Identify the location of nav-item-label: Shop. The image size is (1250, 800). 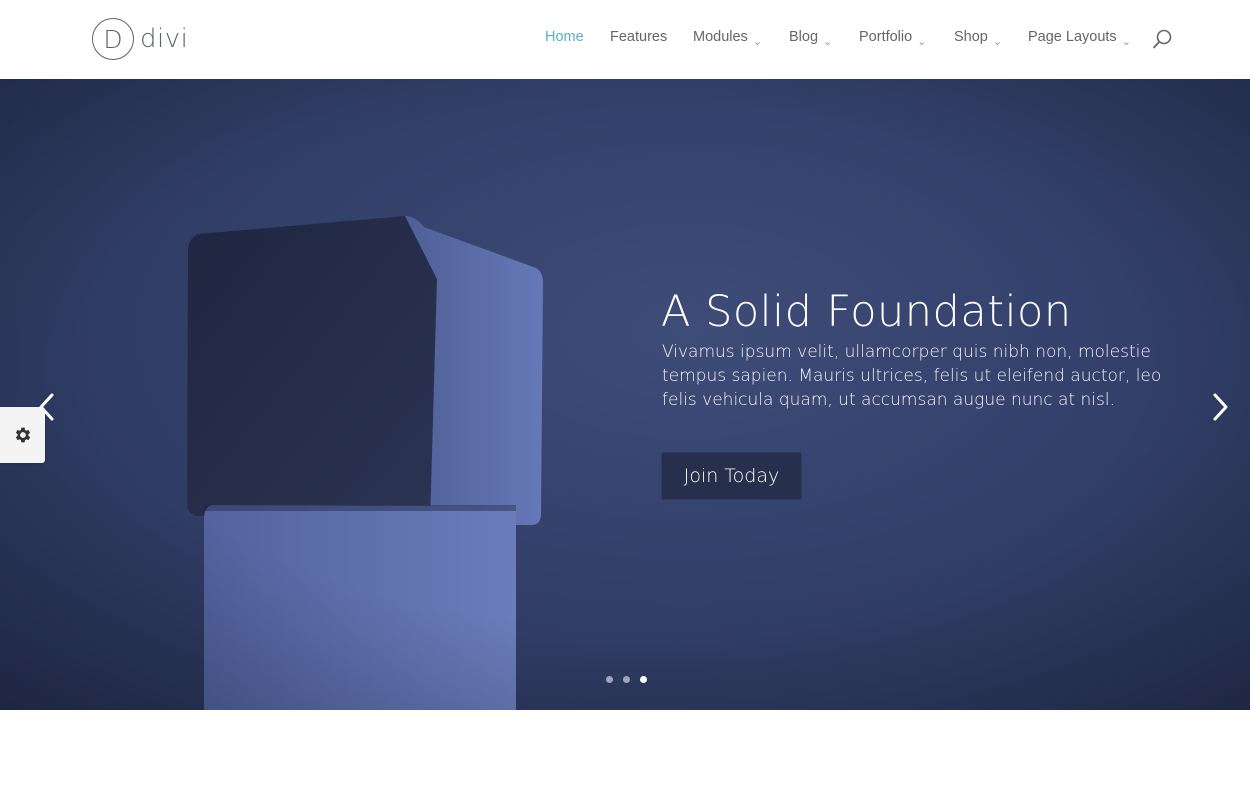
(971, 37).